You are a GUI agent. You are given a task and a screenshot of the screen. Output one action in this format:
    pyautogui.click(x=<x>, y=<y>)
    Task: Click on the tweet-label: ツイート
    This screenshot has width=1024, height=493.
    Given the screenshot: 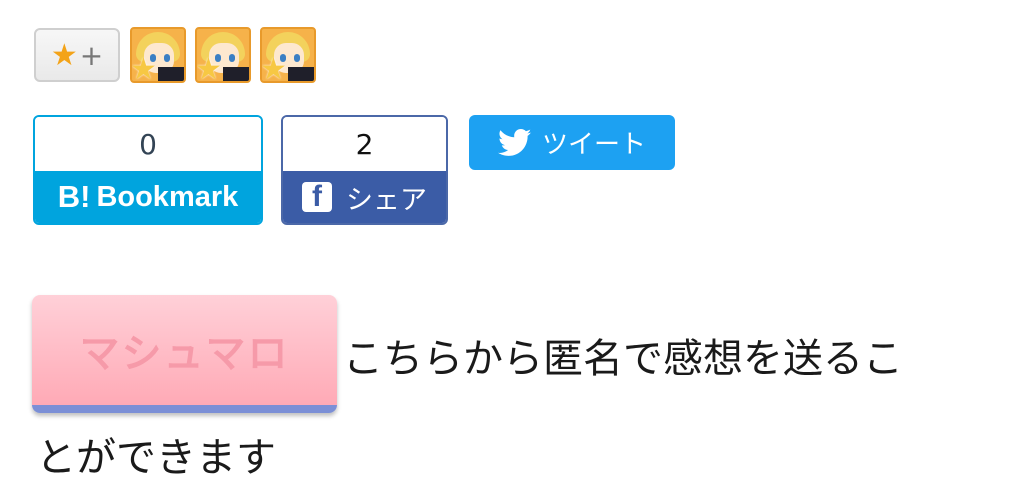 What is the action you would take?
    pyautogui.click(x=593, y=145)
    